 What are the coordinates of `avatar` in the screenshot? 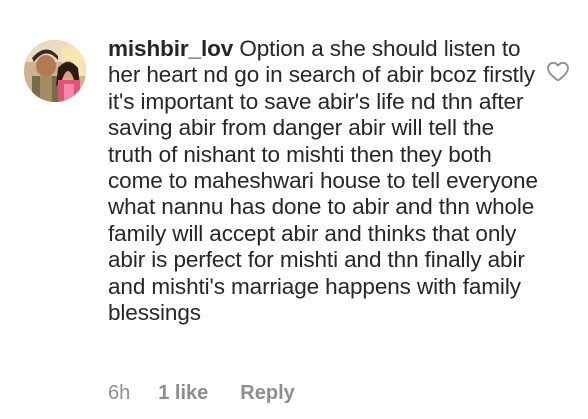 It's located at (55, 71).